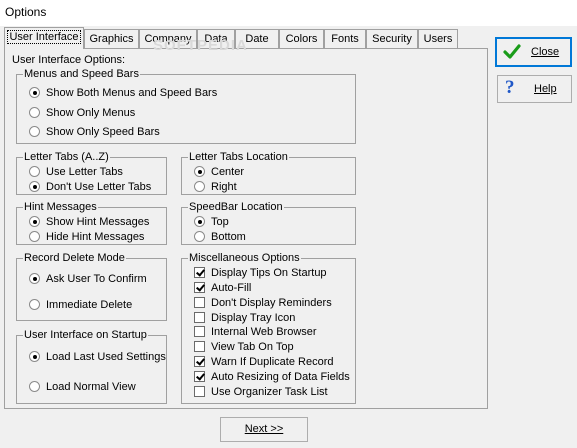  Describe the element at coordinates (345, 38) in the screenshot. I see `tab-fonts: Fonts` at that location.